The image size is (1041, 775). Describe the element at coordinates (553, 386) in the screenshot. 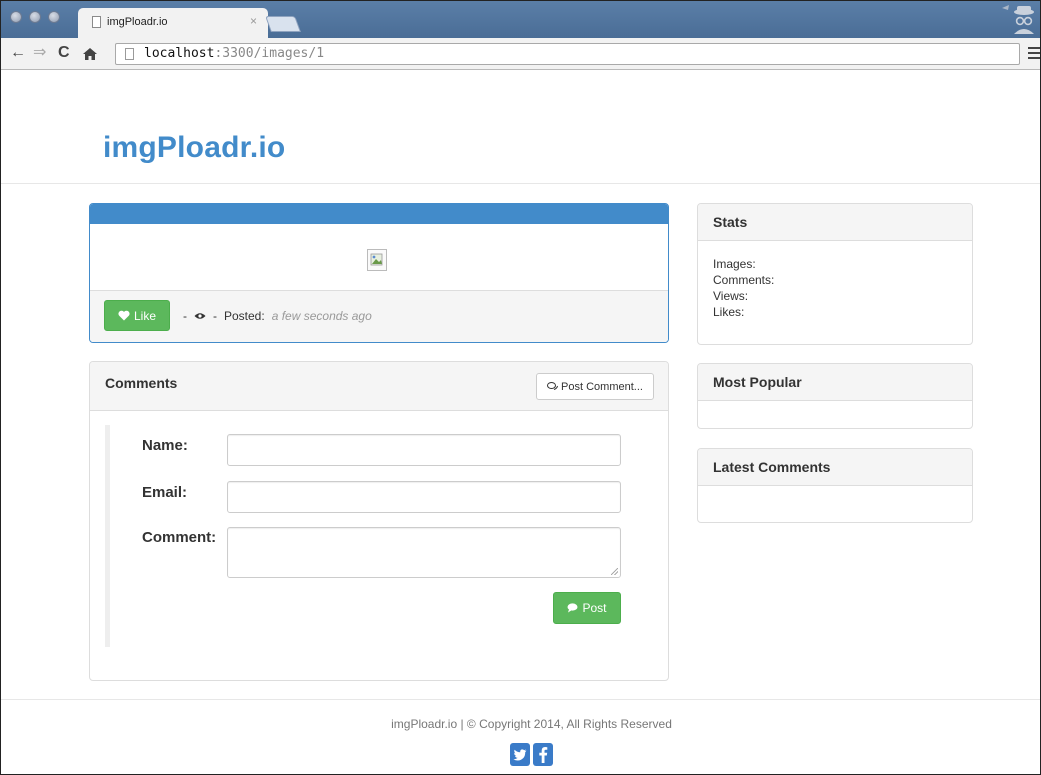

I see `comments-icon` at that location.